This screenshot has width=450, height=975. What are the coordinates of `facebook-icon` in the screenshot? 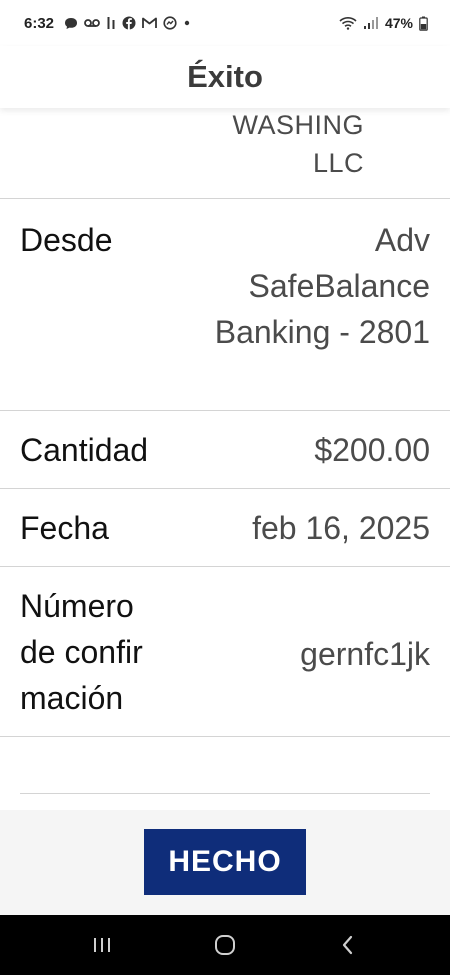 It's located at (129, 23).